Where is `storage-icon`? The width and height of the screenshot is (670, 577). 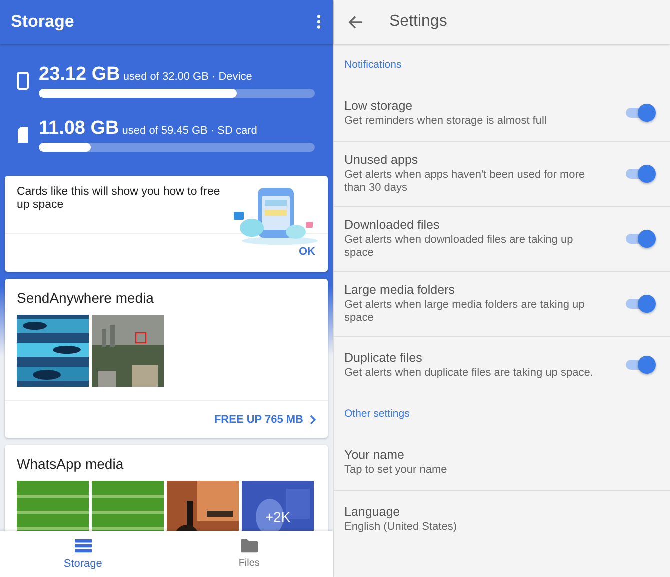 storage-icon is located at coordinates (83, 545).